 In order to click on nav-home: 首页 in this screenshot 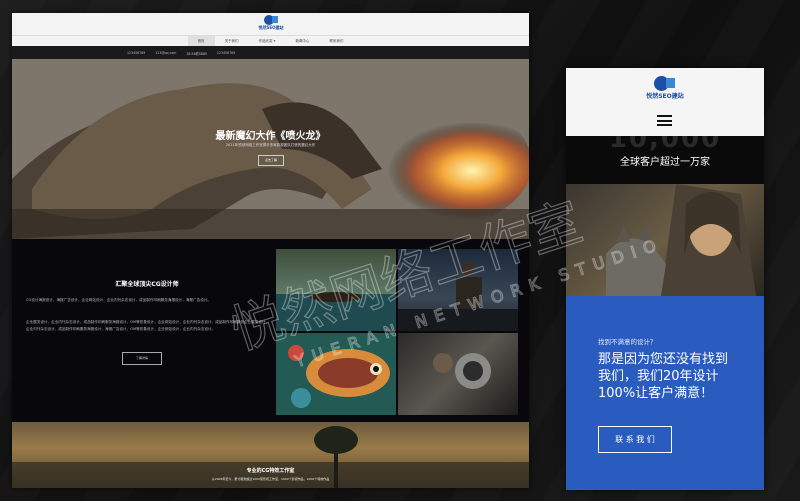, I will do `click(201, 41)`.